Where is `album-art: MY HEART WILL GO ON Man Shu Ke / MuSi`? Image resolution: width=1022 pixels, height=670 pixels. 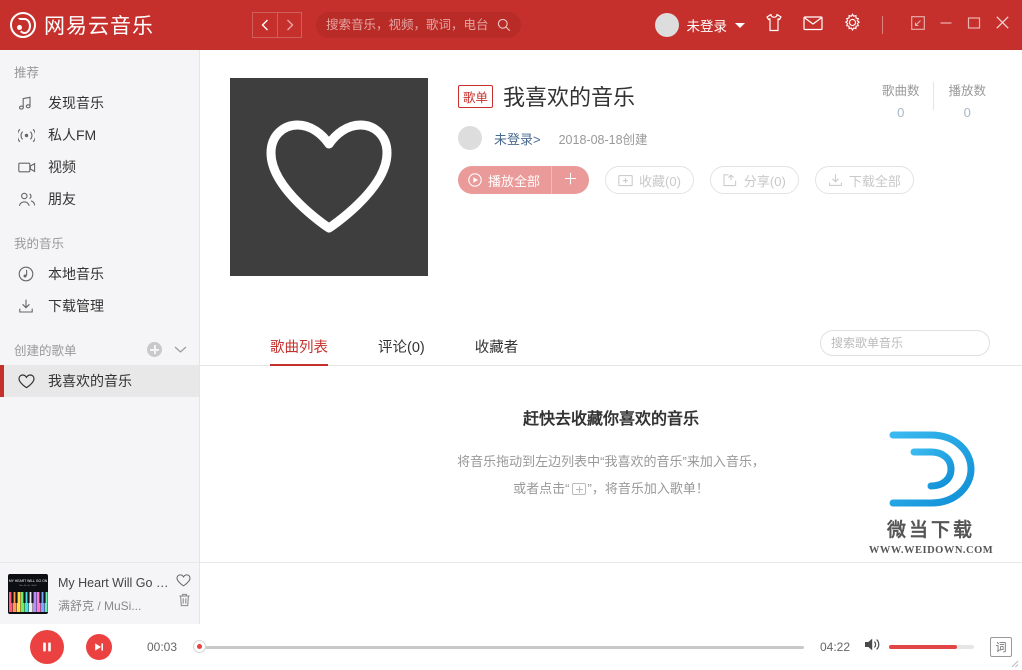 album-art: MY HEART WILL GO ON Man Shu Ke / MuSi is located at coordinates (28, 593).